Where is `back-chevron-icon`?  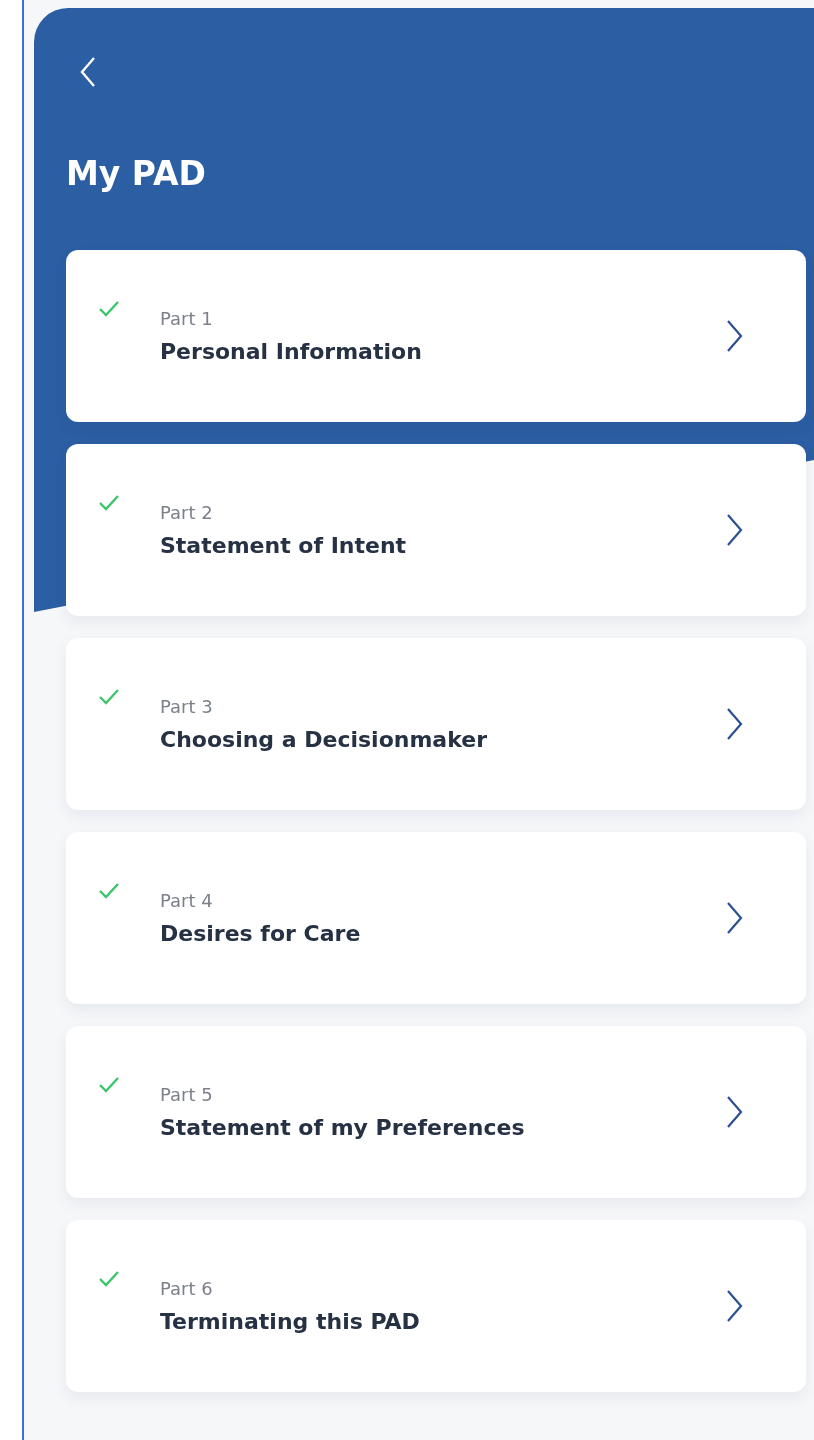
back-chevron-icon is located at coordinates (88, 72).